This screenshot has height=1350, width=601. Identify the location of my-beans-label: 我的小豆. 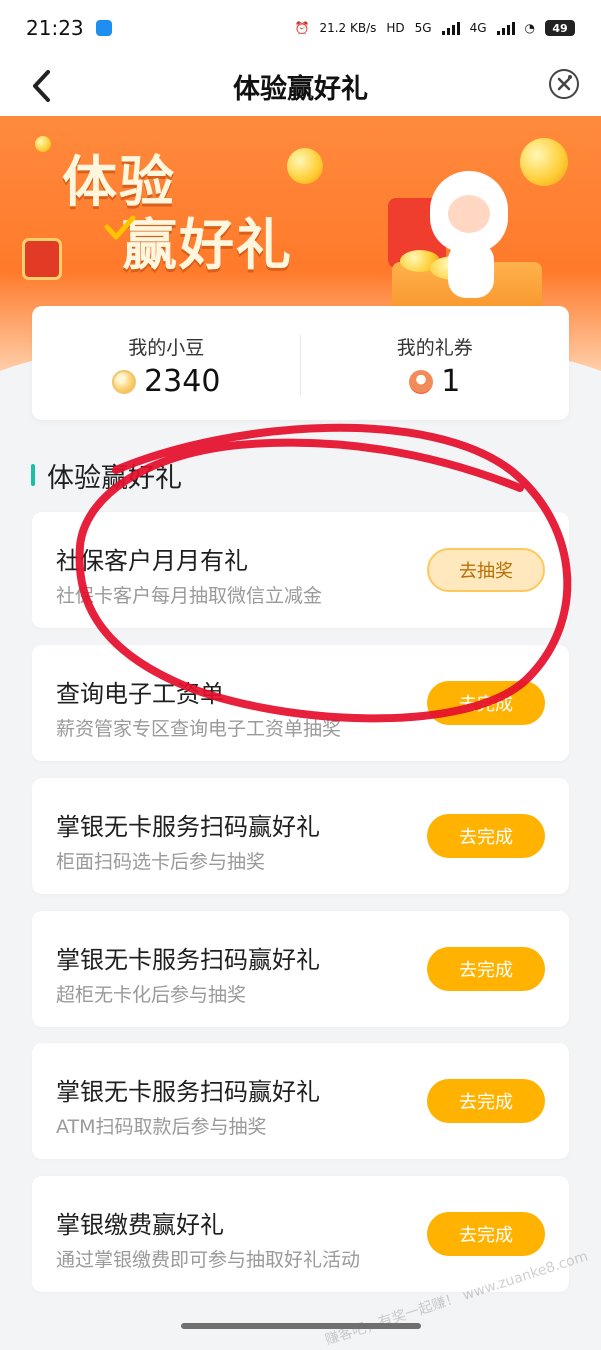
(166, 348).